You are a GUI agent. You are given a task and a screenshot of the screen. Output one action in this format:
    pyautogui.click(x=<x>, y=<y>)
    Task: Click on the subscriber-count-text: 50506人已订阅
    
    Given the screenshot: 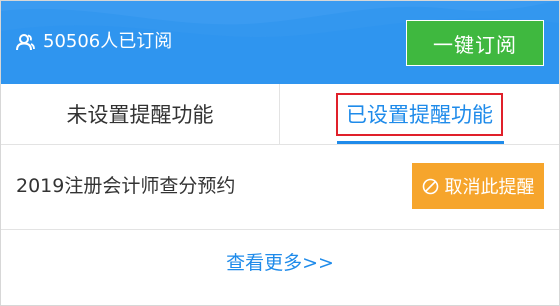 What is the action you would take?
    pyautogui.click(x=108, y=41)
    